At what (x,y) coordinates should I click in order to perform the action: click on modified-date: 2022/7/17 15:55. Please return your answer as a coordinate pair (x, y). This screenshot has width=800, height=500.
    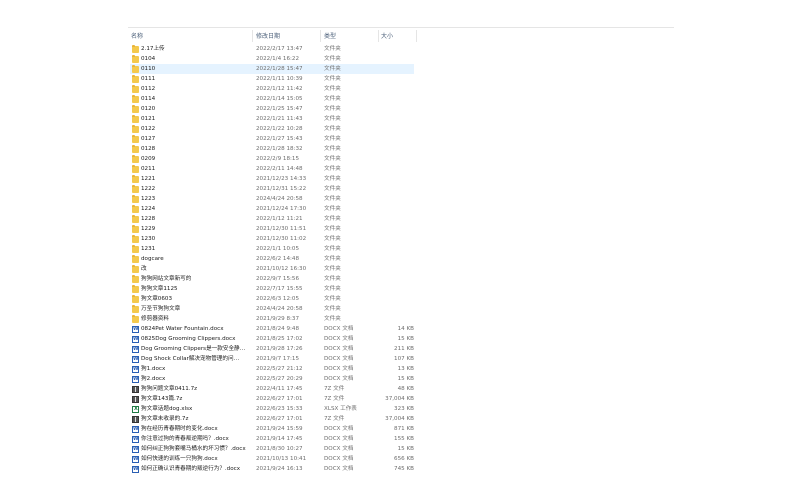
    Looking at the image, I should click on (279, 289).